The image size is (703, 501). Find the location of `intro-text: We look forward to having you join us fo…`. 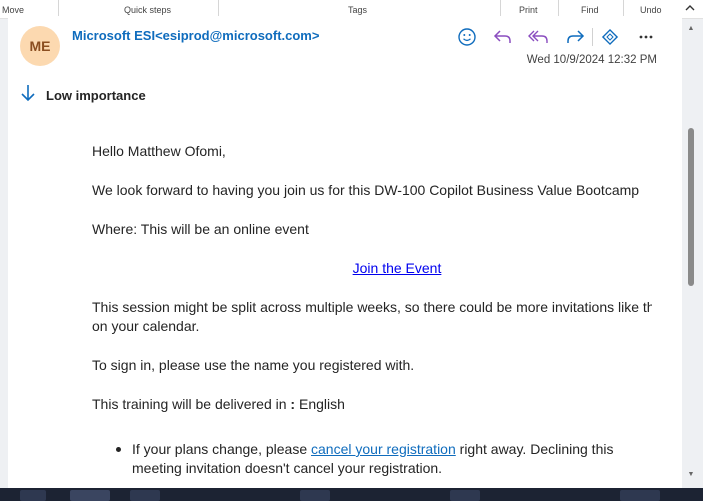

intro-text: We look forward to having you join us fo… is located at coordinates (366, 190).